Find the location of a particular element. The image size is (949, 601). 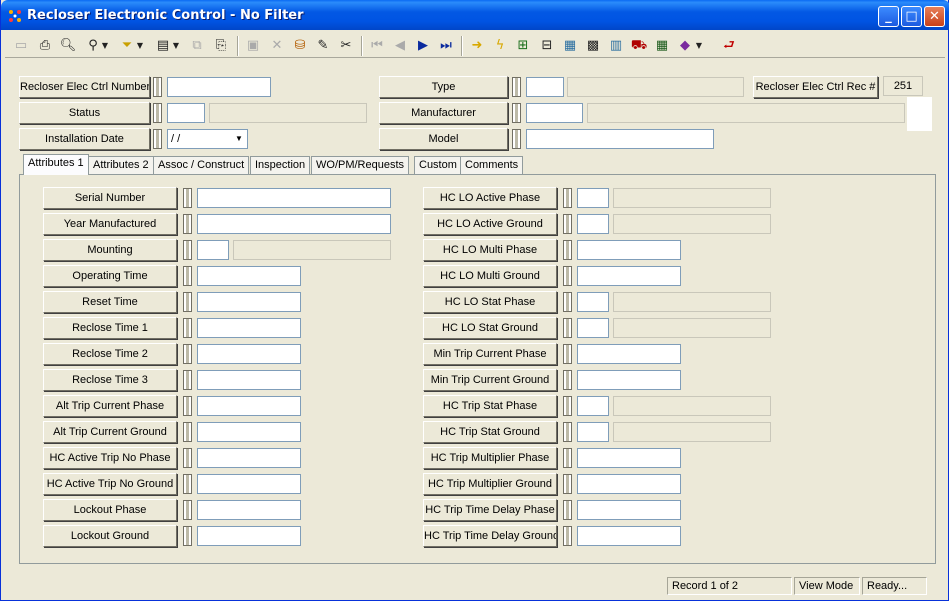

tab-custom: Custom is located at coordinates (438, 165).